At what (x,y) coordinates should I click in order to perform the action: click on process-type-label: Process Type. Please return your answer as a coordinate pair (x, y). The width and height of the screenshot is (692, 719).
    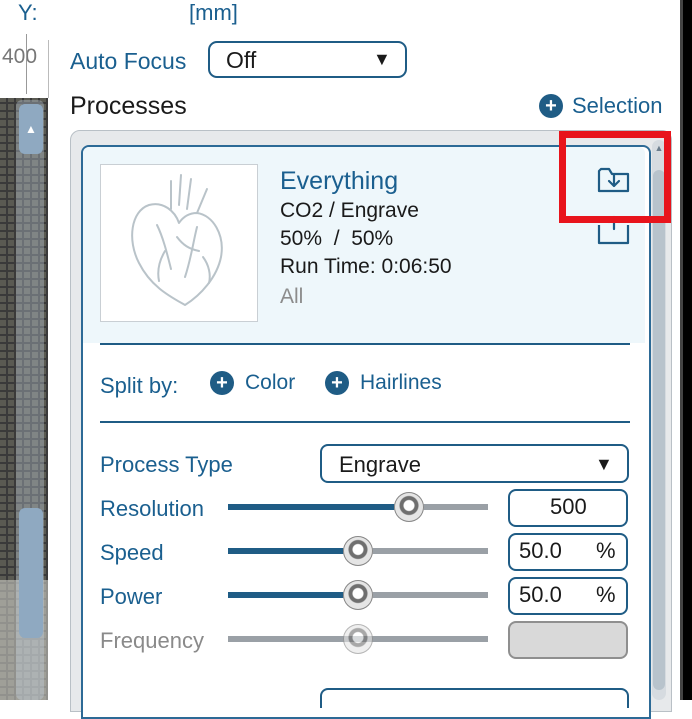
    Looking at the image, I should click on (166, 464).